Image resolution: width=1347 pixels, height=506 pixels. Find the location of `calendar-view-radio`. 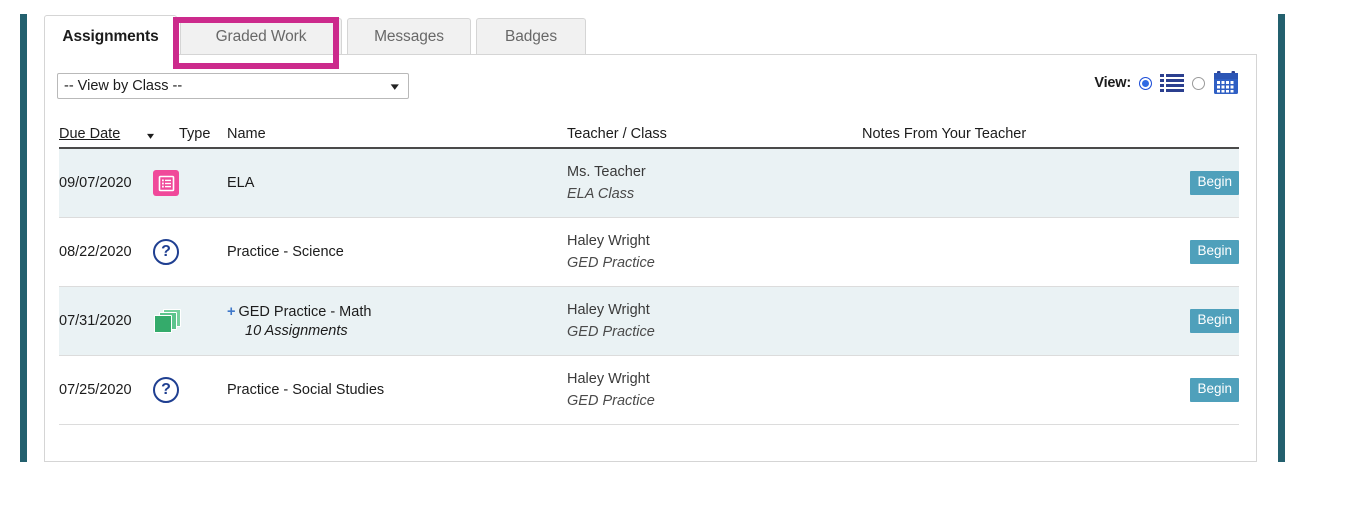

calendar-view-radio is located at coordinates (1198, 83).